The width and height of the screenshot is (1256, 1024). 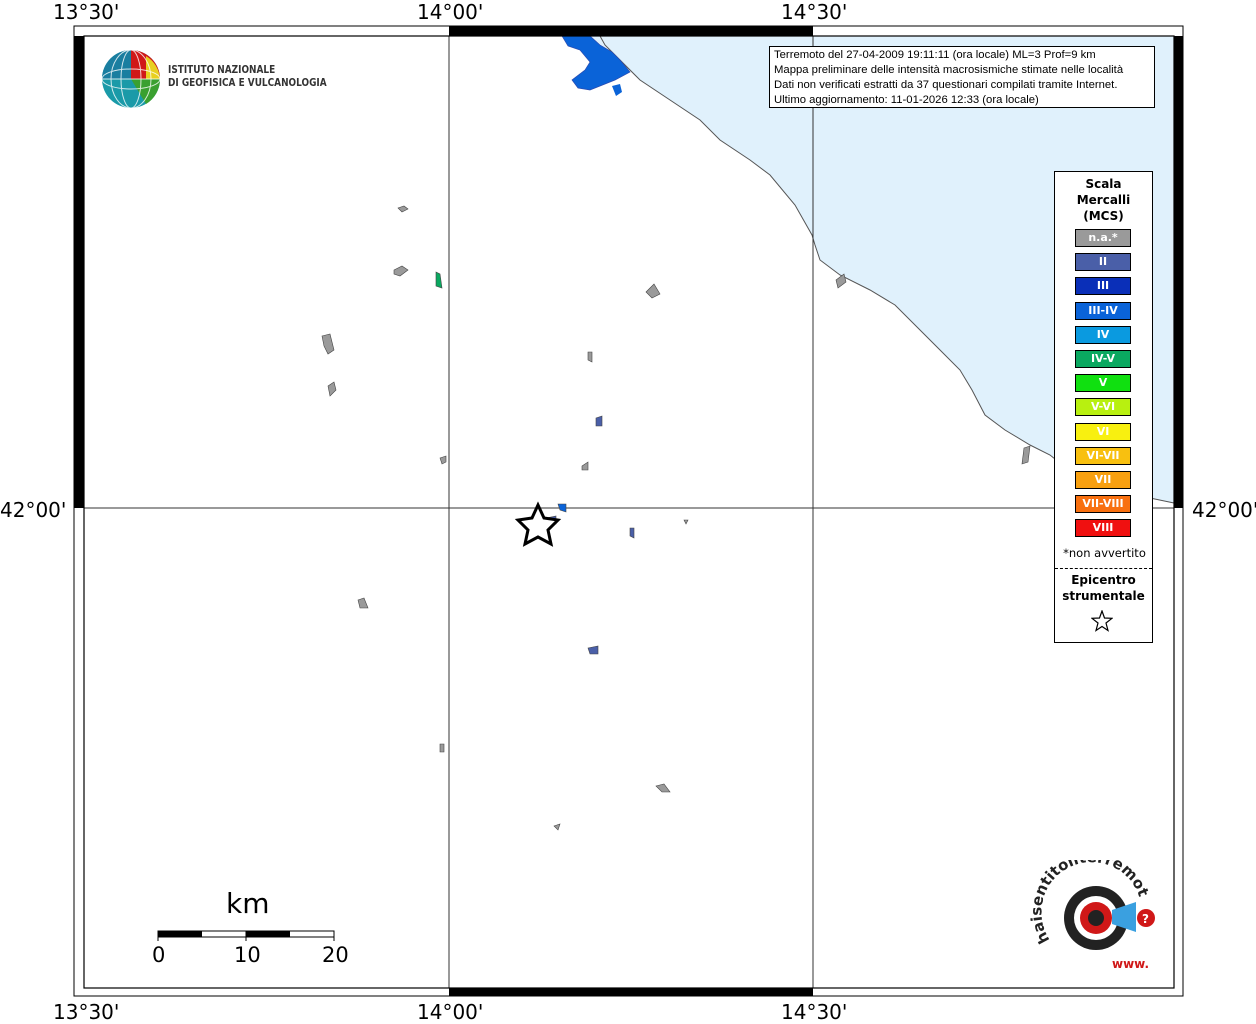 I want to click on haisentito-logo-prefix: www., so click(x=1130, y=964).